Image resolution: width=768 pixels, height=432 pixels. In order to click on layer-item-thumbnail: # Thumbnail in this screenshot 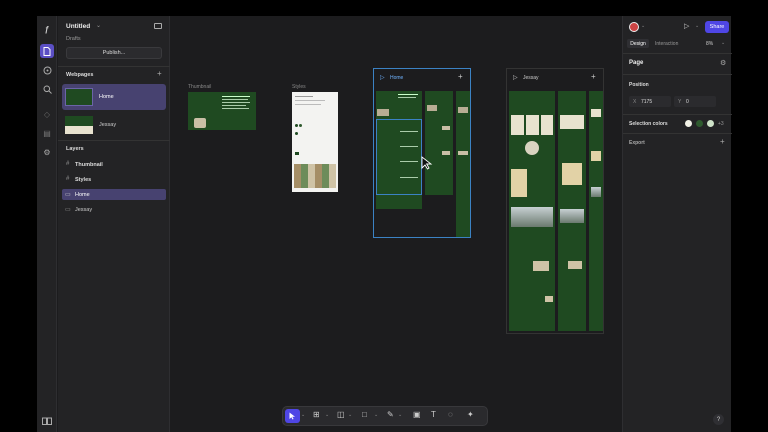, I will do `click(114, 164)`.